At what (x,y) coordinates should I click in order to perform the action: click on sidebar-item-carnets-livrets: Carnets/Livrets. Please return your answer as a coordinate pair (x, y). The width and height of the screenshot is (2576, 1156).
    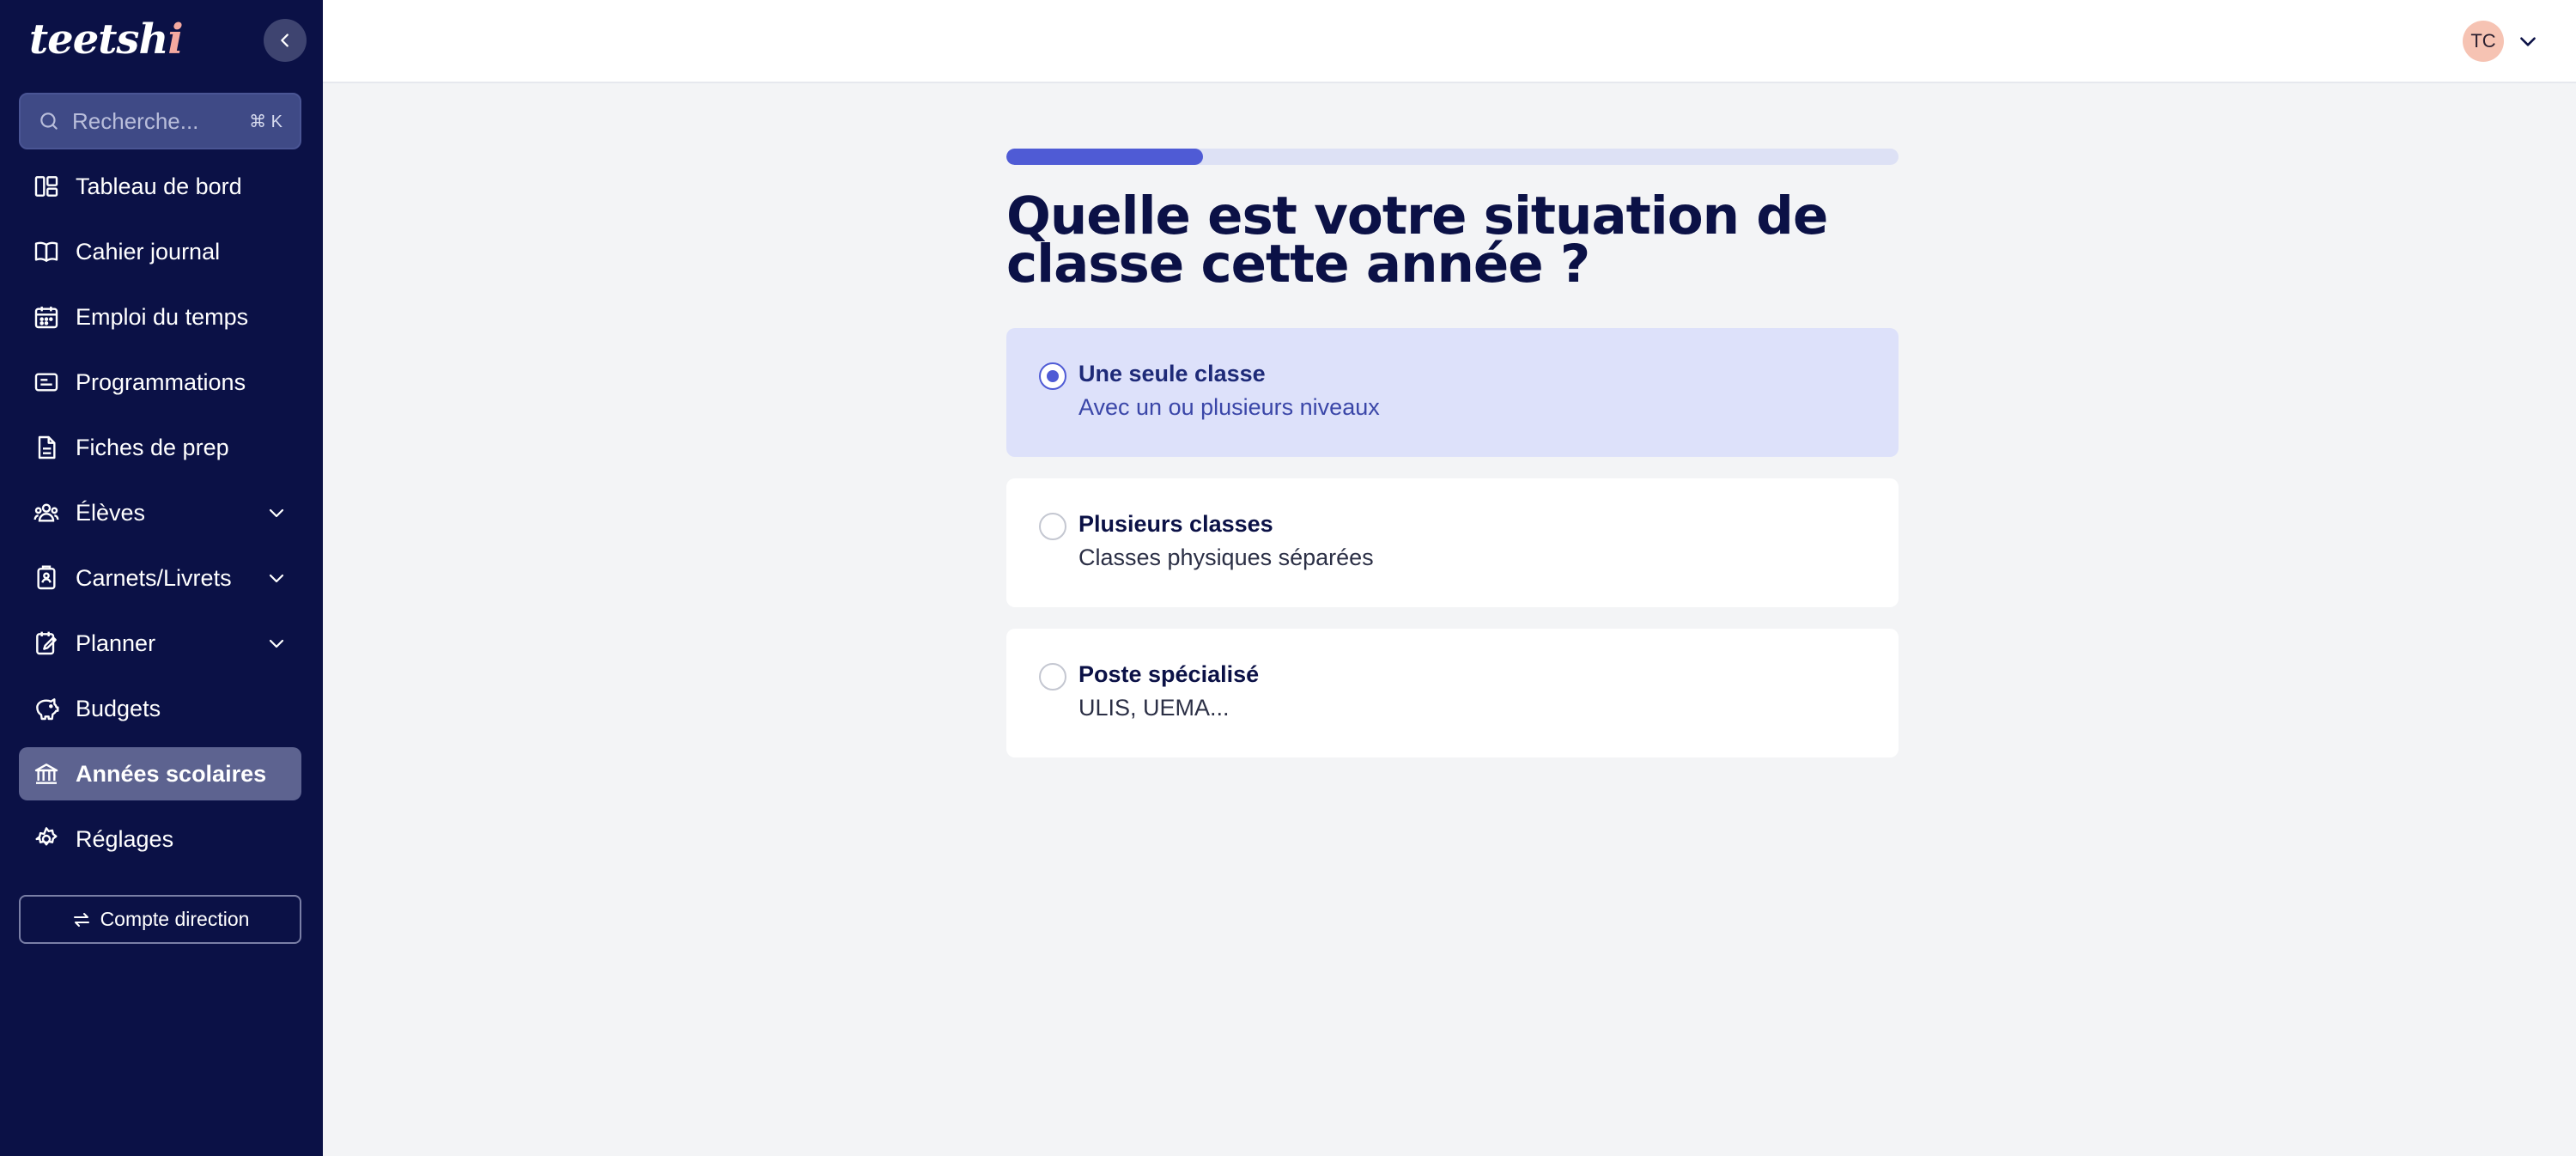
    Looking at the image, I should click on (160, 578).